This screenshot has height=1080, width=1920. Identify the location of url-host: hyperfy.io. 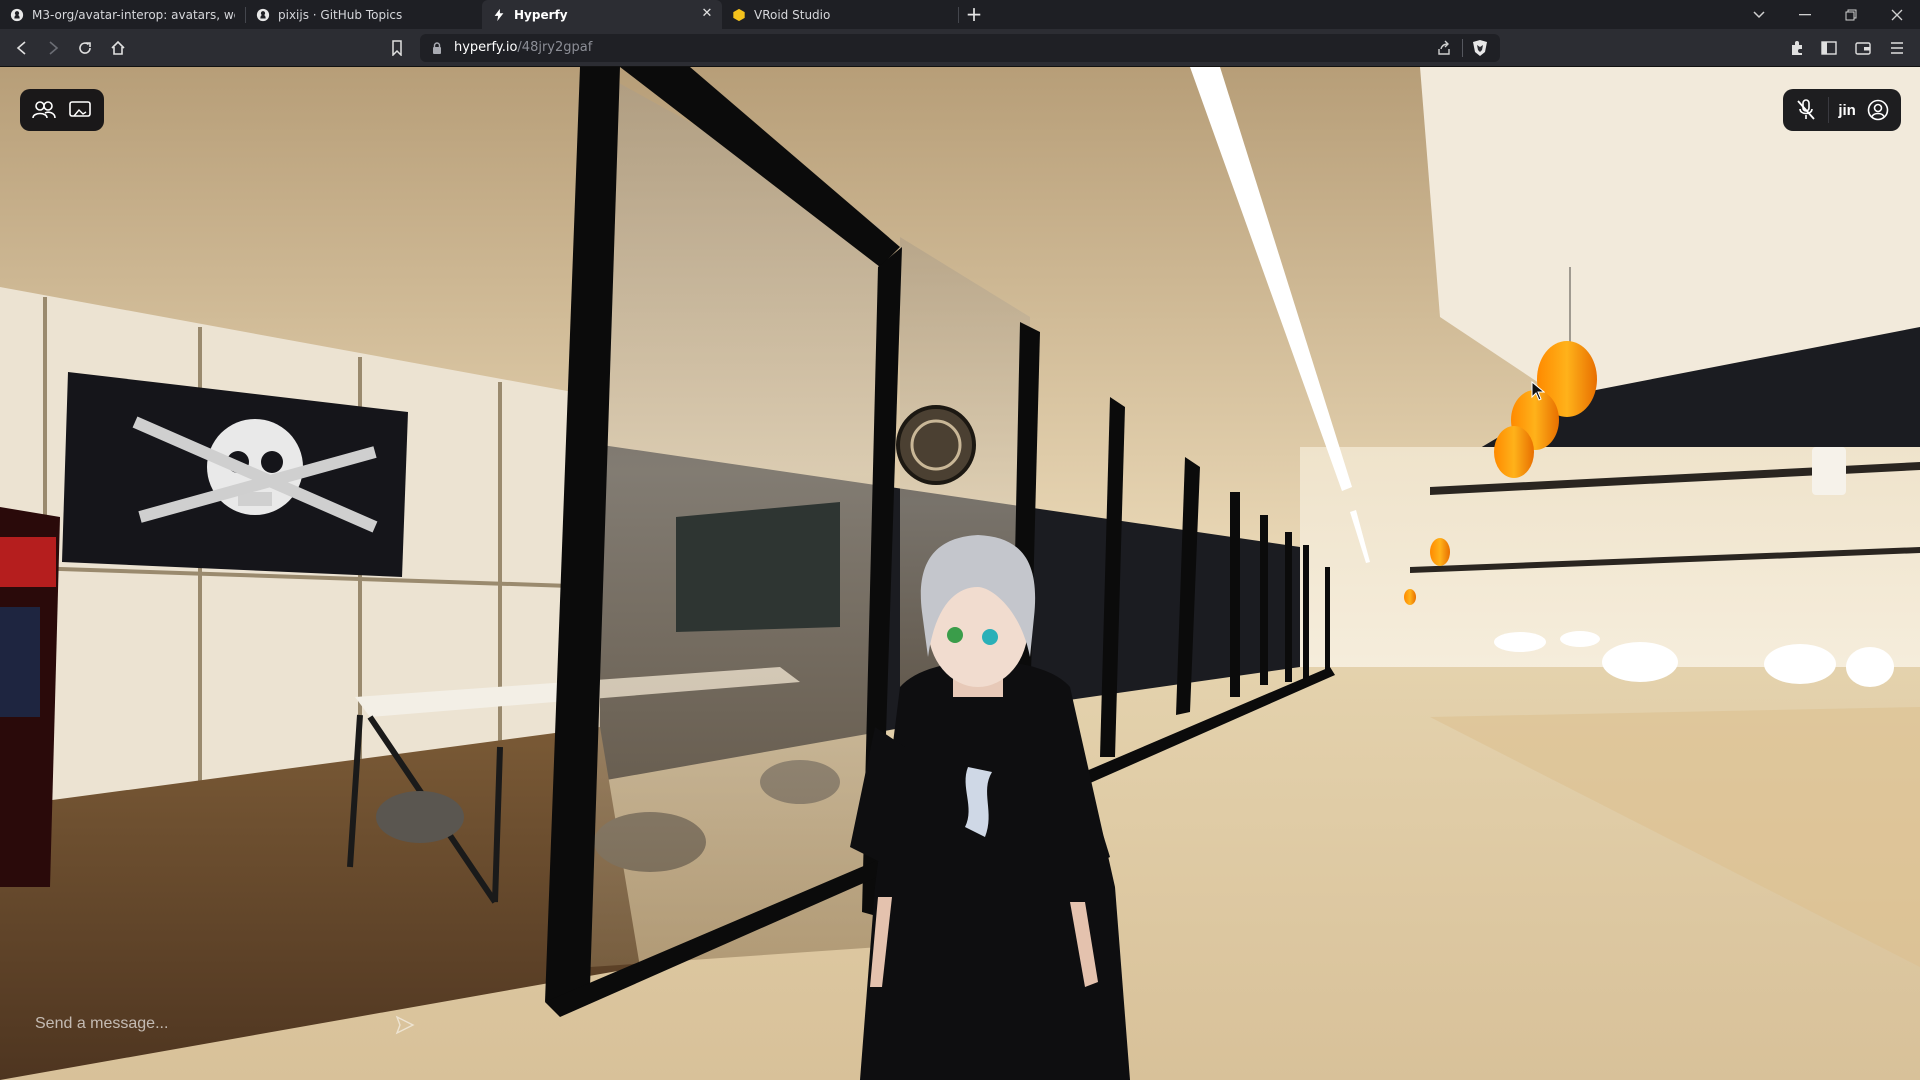
(486, 47).